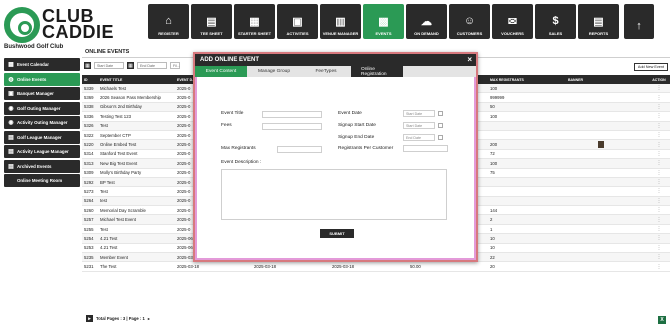 This screenshot has width=670, height=327. What do you see at coordinates (32, 79) in the screenshot?
I see `sidebar-item-label: Online Events` at bounding box center [32, 79].